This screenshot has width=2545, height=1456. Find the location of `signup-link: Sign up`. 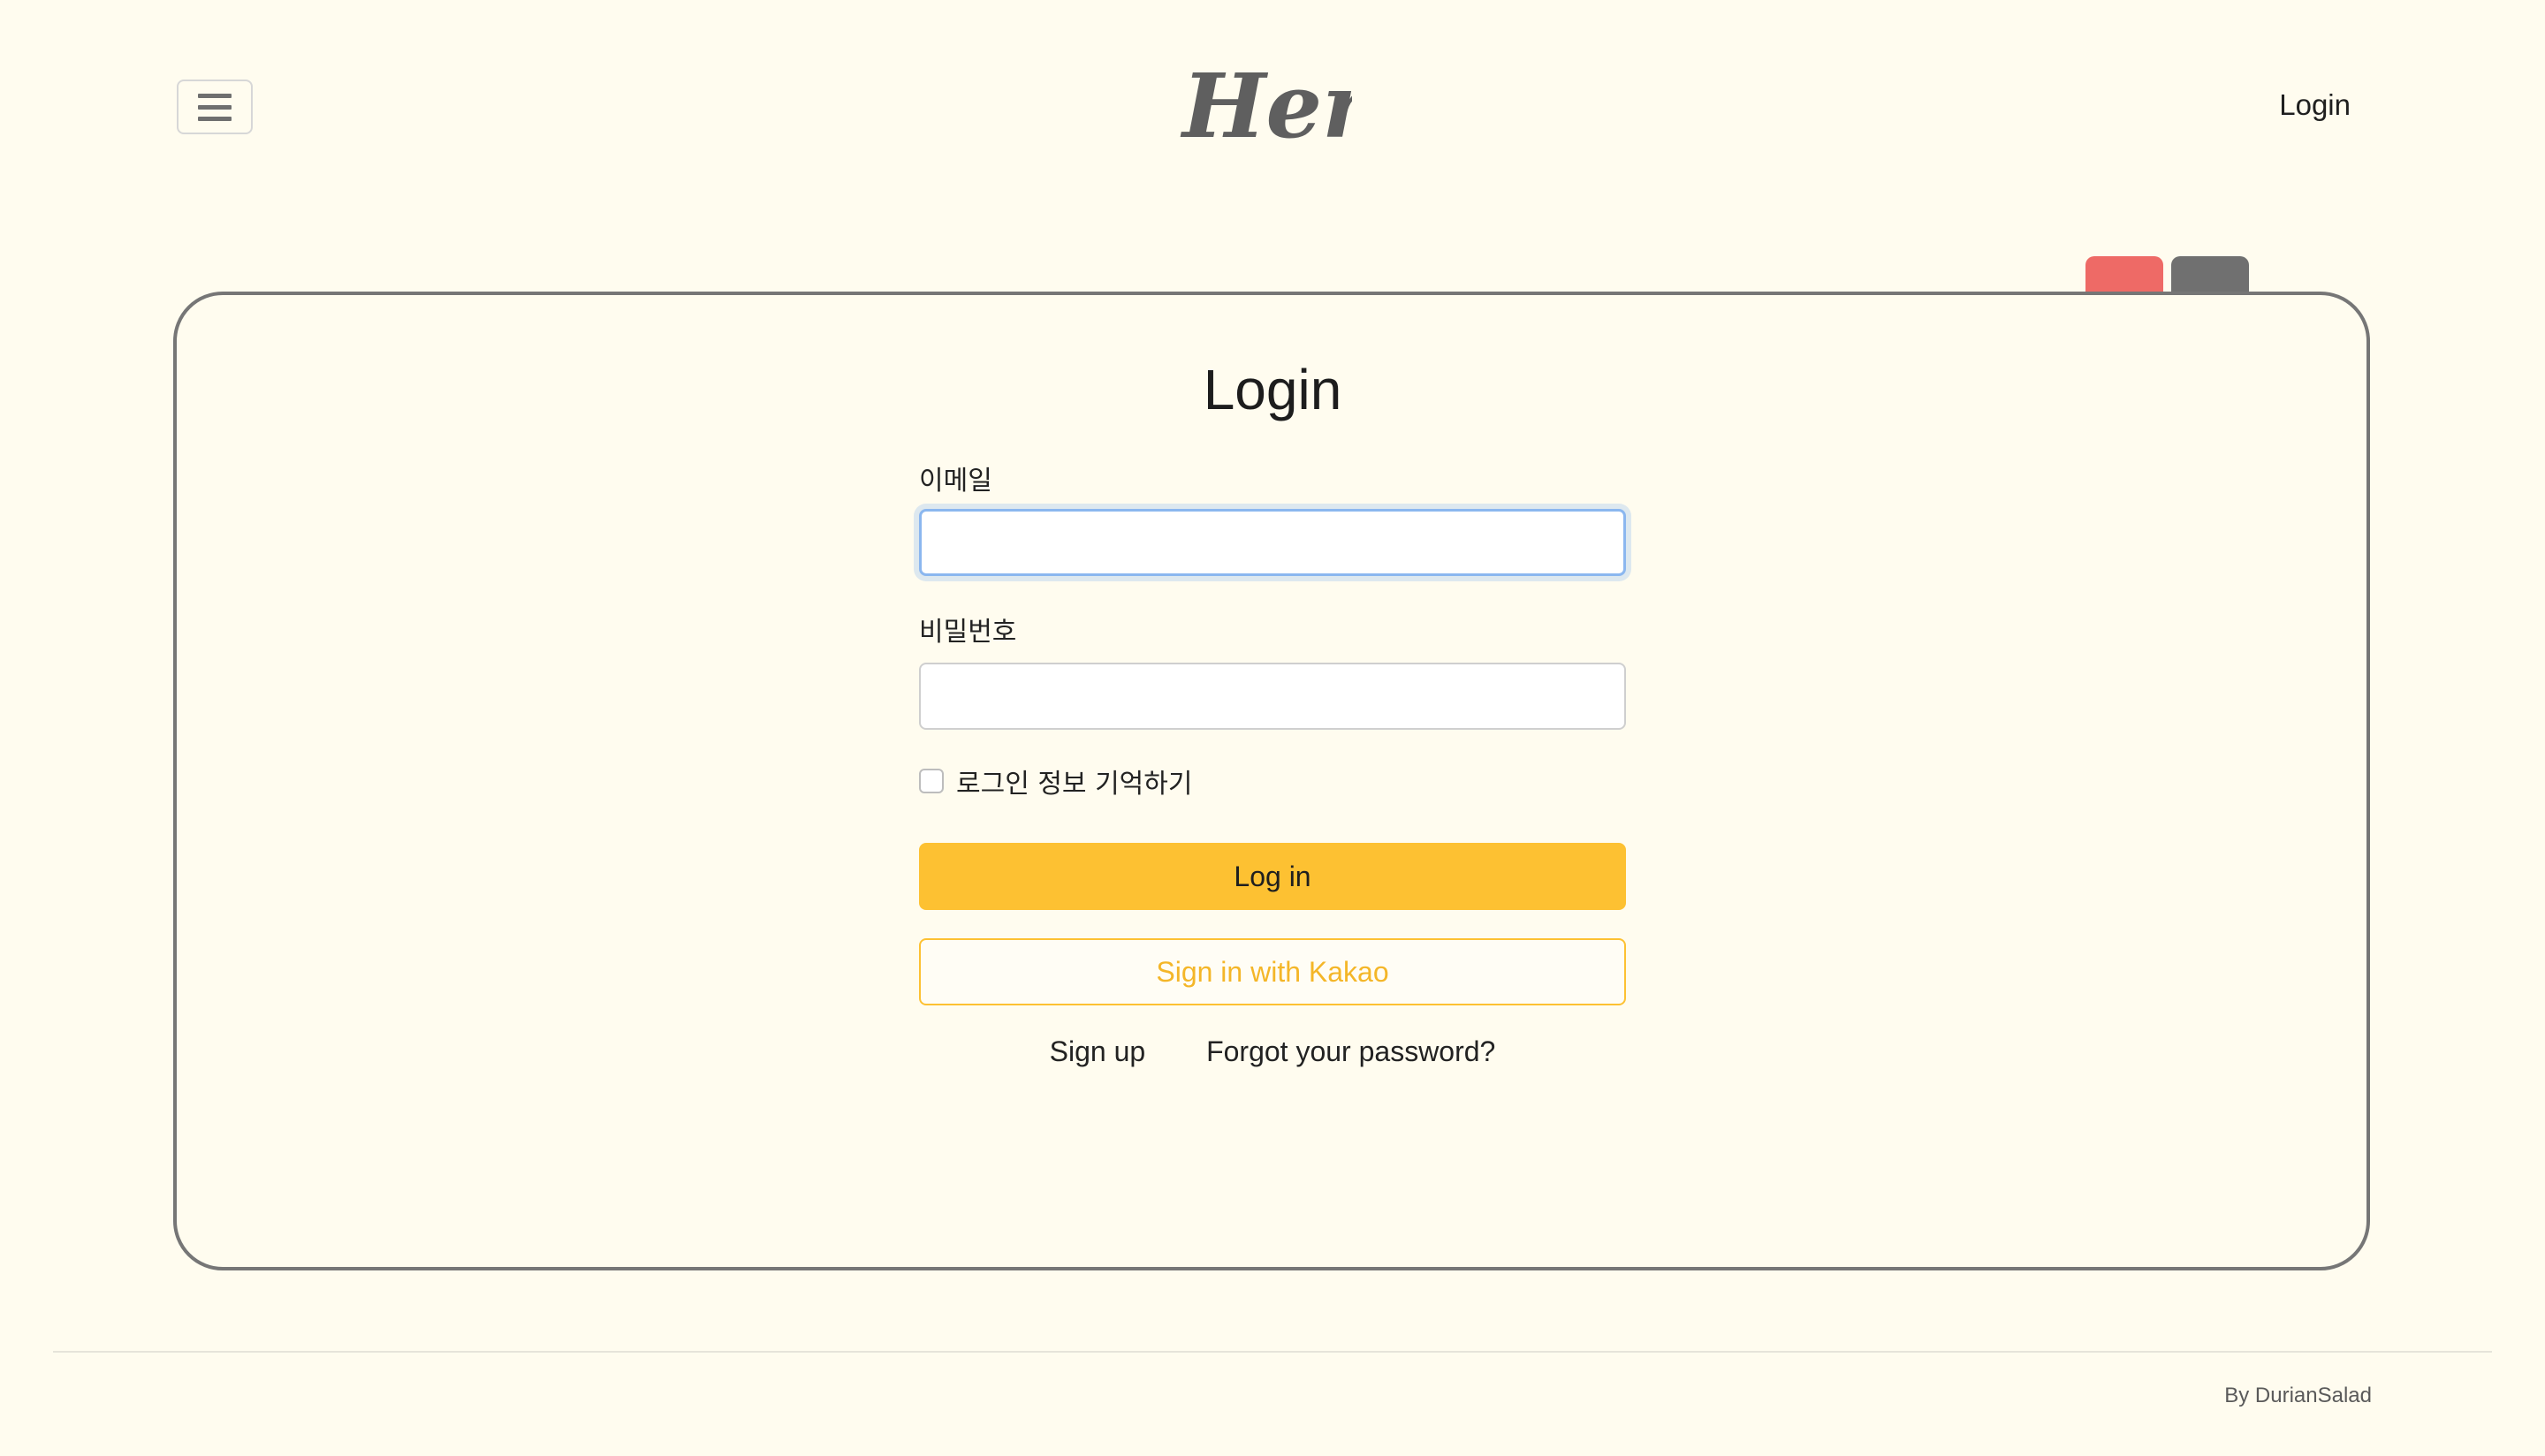

signup-link: Sign up is located at coordinates (1098, 1051).